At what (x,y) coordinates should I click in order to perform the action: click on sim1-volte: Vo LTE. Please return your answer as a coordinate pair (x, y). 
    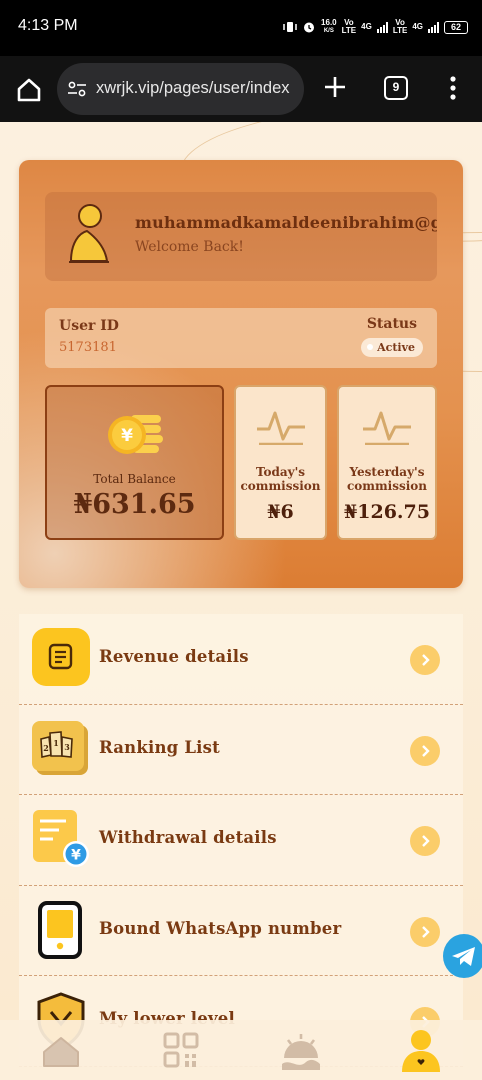
    Looking at the image, I should click on (349, 27).